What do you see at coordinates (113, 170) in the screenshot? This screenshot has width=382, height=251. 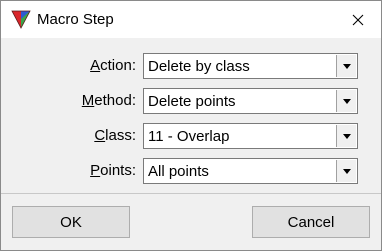 I see `points-label: Points:` at bounding box center [113, 170].